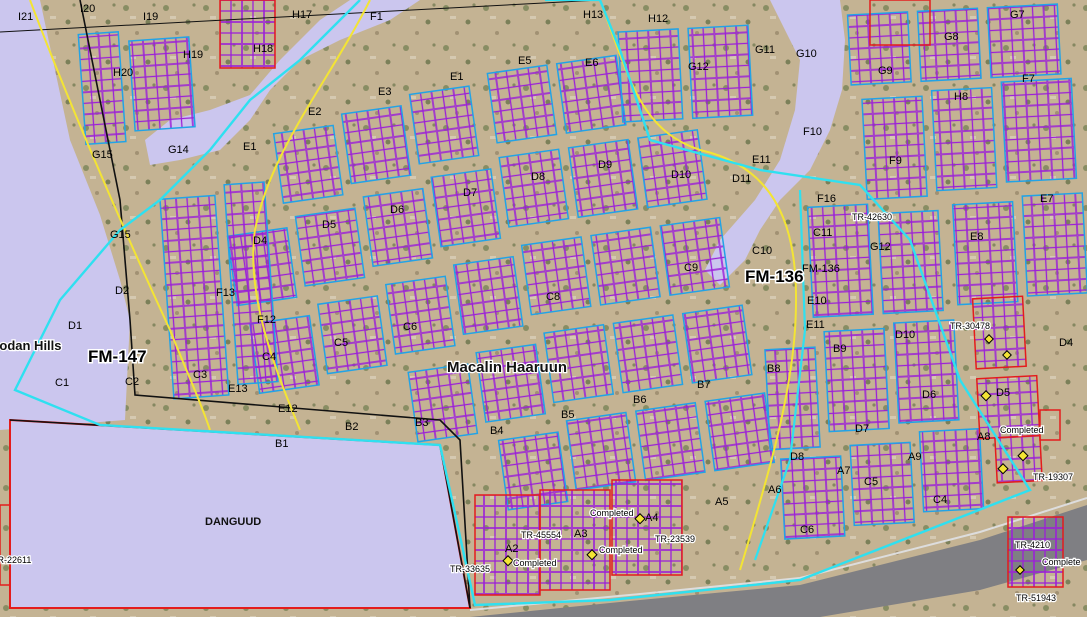  I want to click on block-label: B7, so click(703, 385).